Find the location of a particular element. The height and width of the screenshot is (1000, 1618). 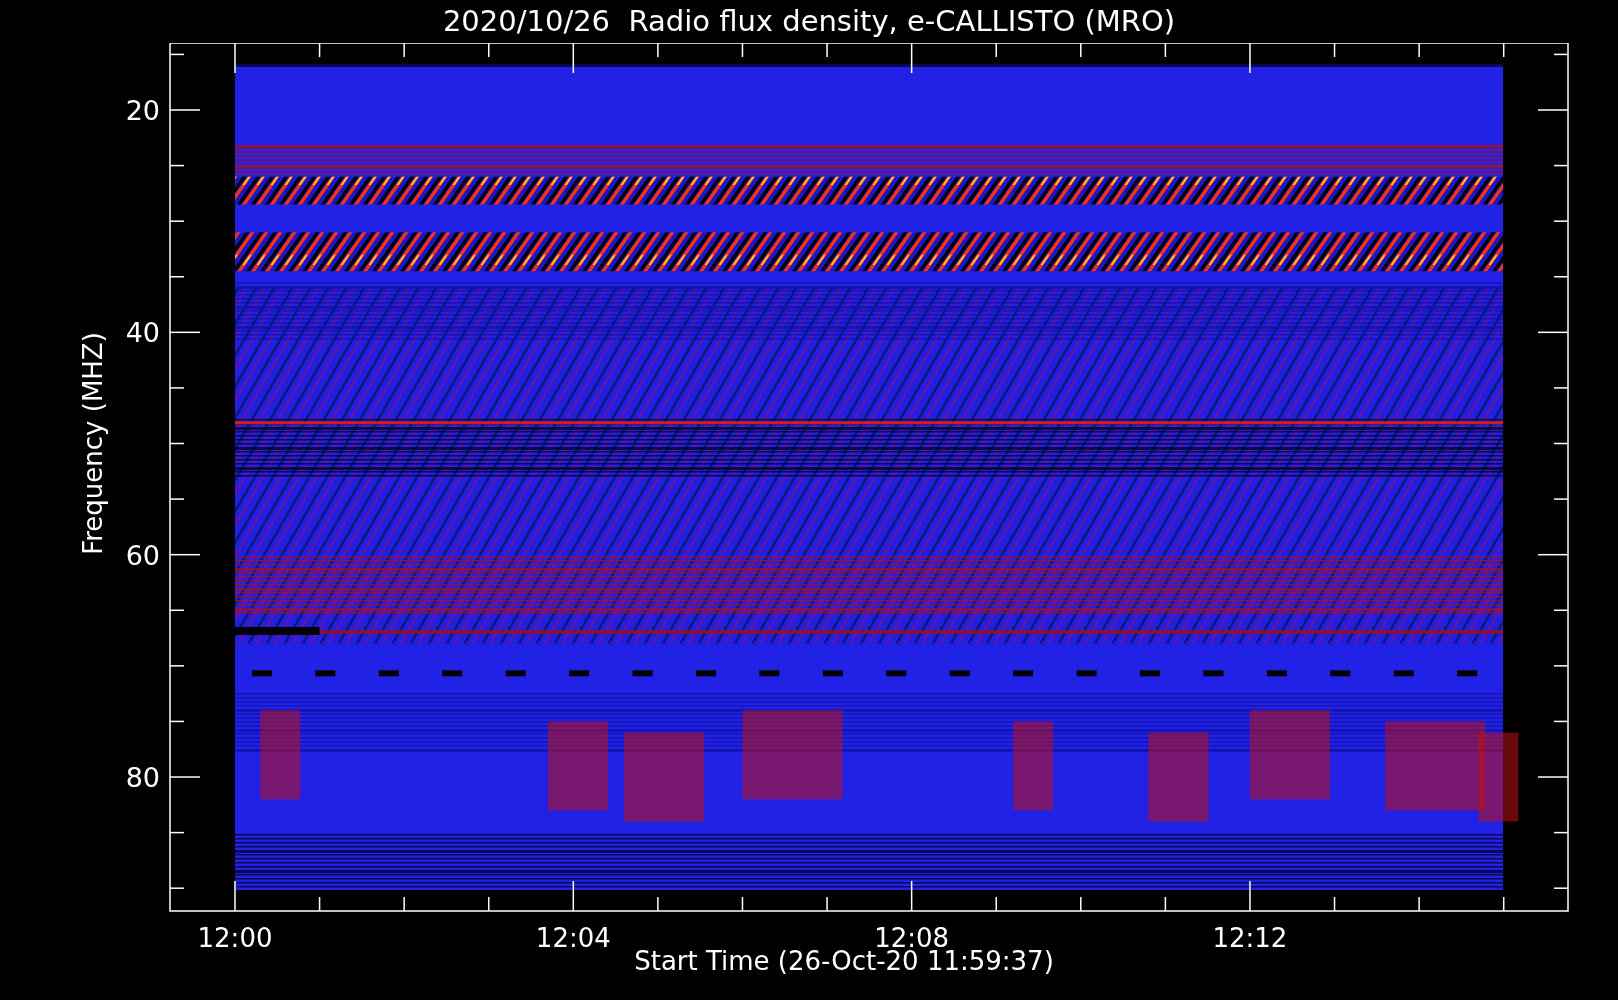

axis-label: Frequency (MHZ) is located at coordinates (93, 443).